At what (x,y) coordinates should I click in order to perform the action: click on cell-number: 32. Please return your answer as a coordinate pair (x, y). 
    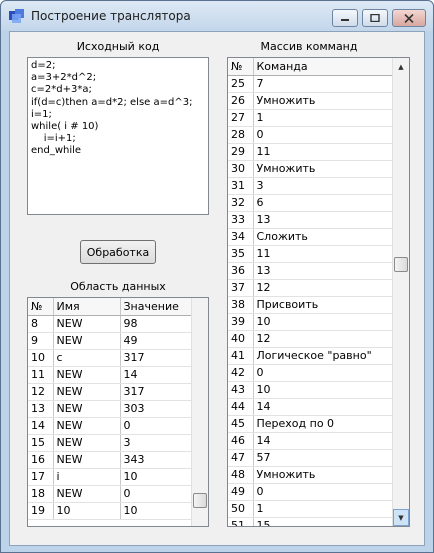
    Looking at the image, I should click on (241, 203).